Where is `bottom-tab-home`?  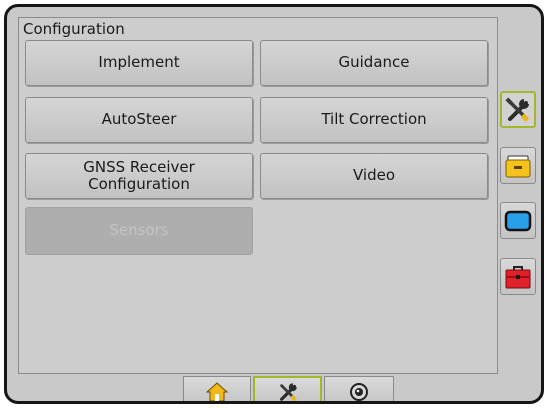 bottom-tab-home is located at coordinates (217, 388).